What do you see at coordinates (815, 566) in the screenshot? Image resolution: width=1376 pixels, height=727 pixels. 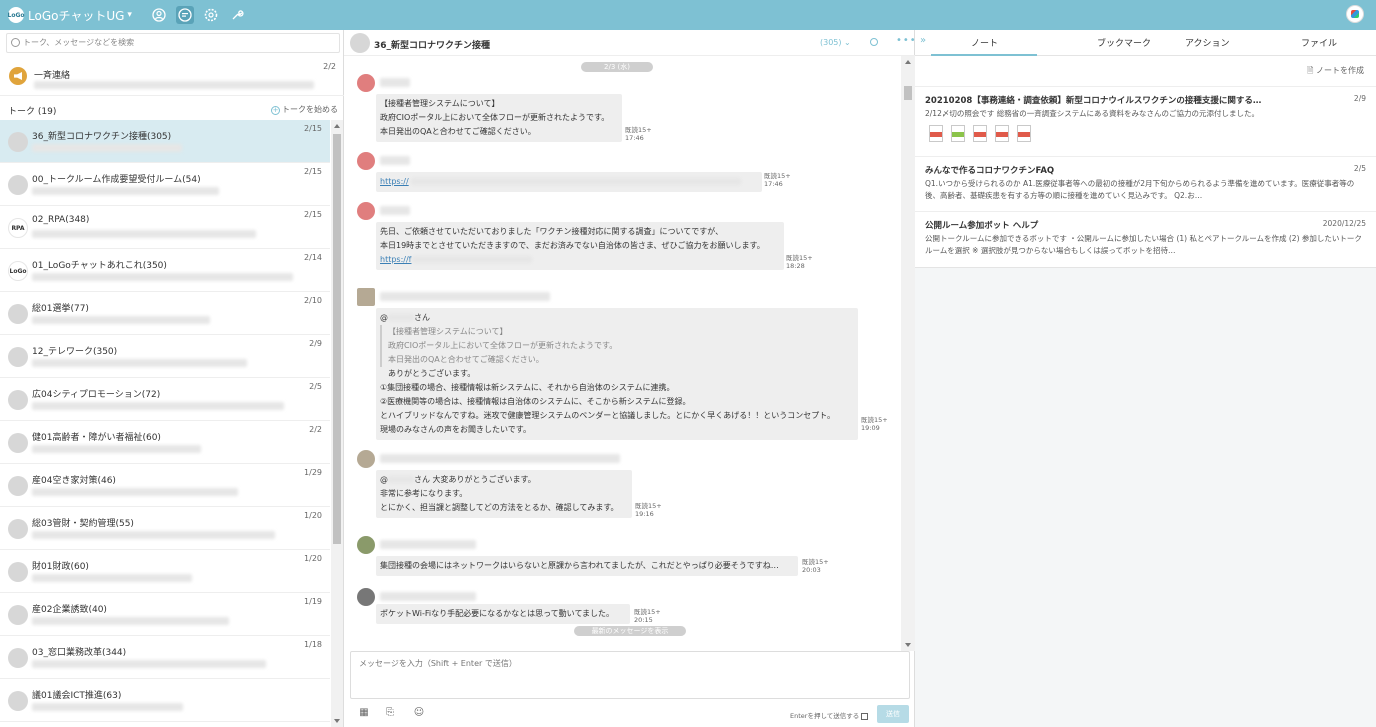 I see `read-status: 既読15+ 20:03` at bounding box center [815, 566].